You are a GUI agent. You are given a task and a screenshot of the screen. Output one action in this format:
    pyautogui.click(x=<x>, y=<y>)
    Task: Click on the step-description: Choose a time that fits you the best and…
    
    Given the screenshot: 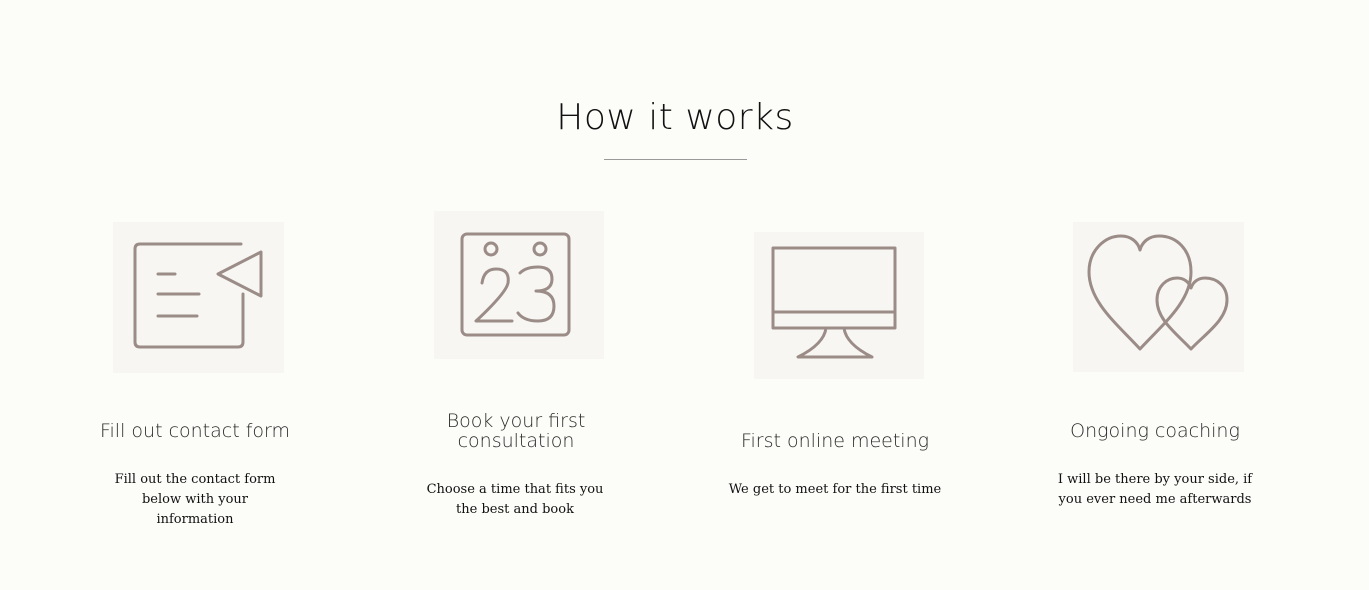 What is the action you would take?
    pyautogui.click(x=515, y=499)
    